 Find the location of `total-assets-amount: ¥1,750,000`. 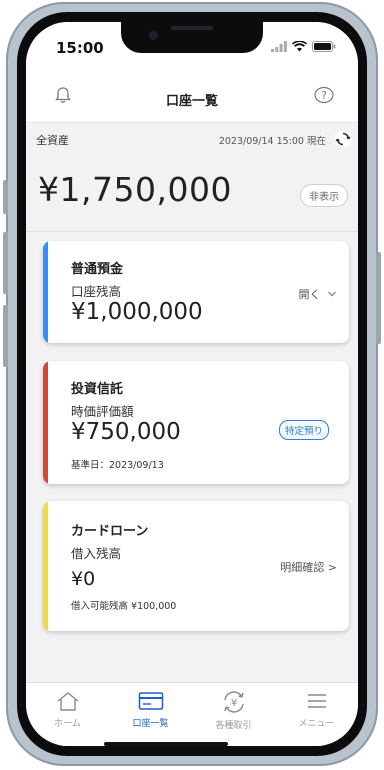

total-assets-amount: ¥1,750,000 is located at coordinates (135, 189).